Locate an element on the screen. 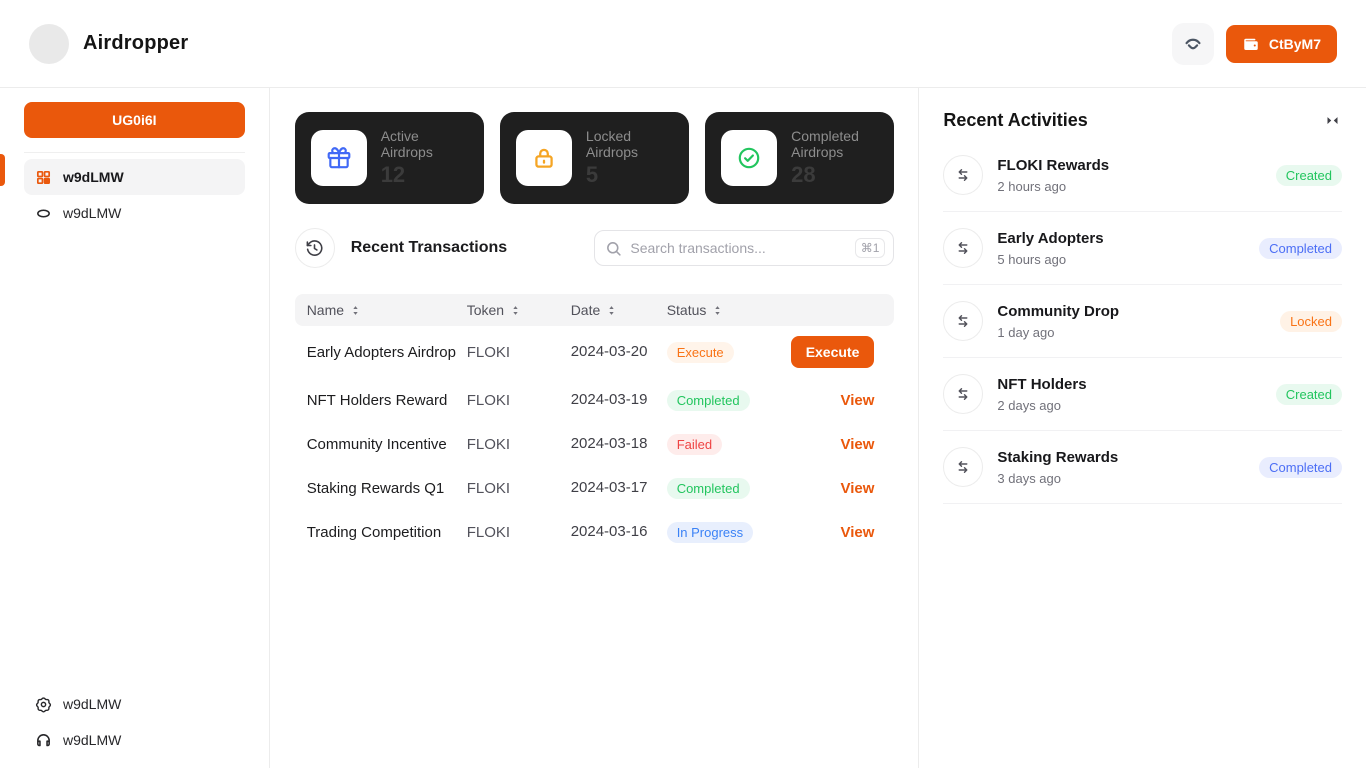 Image resolution: width=1366 pixels, height=768 pixels. collapse-panel-button is located at coordinates (1332, 120).